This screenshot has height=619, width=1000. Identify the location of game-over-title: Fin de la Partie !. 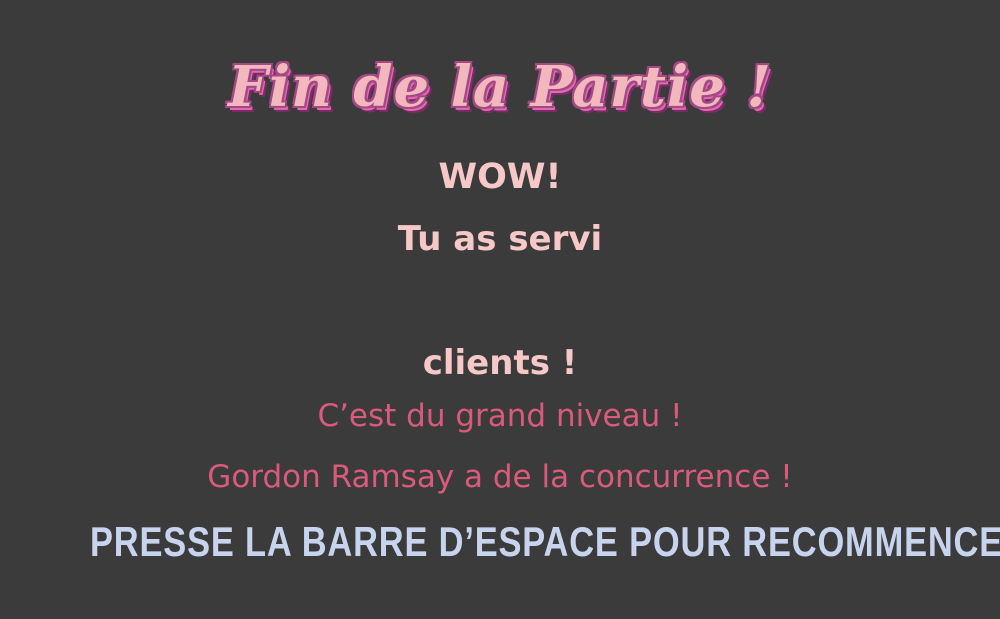
(500, 87).